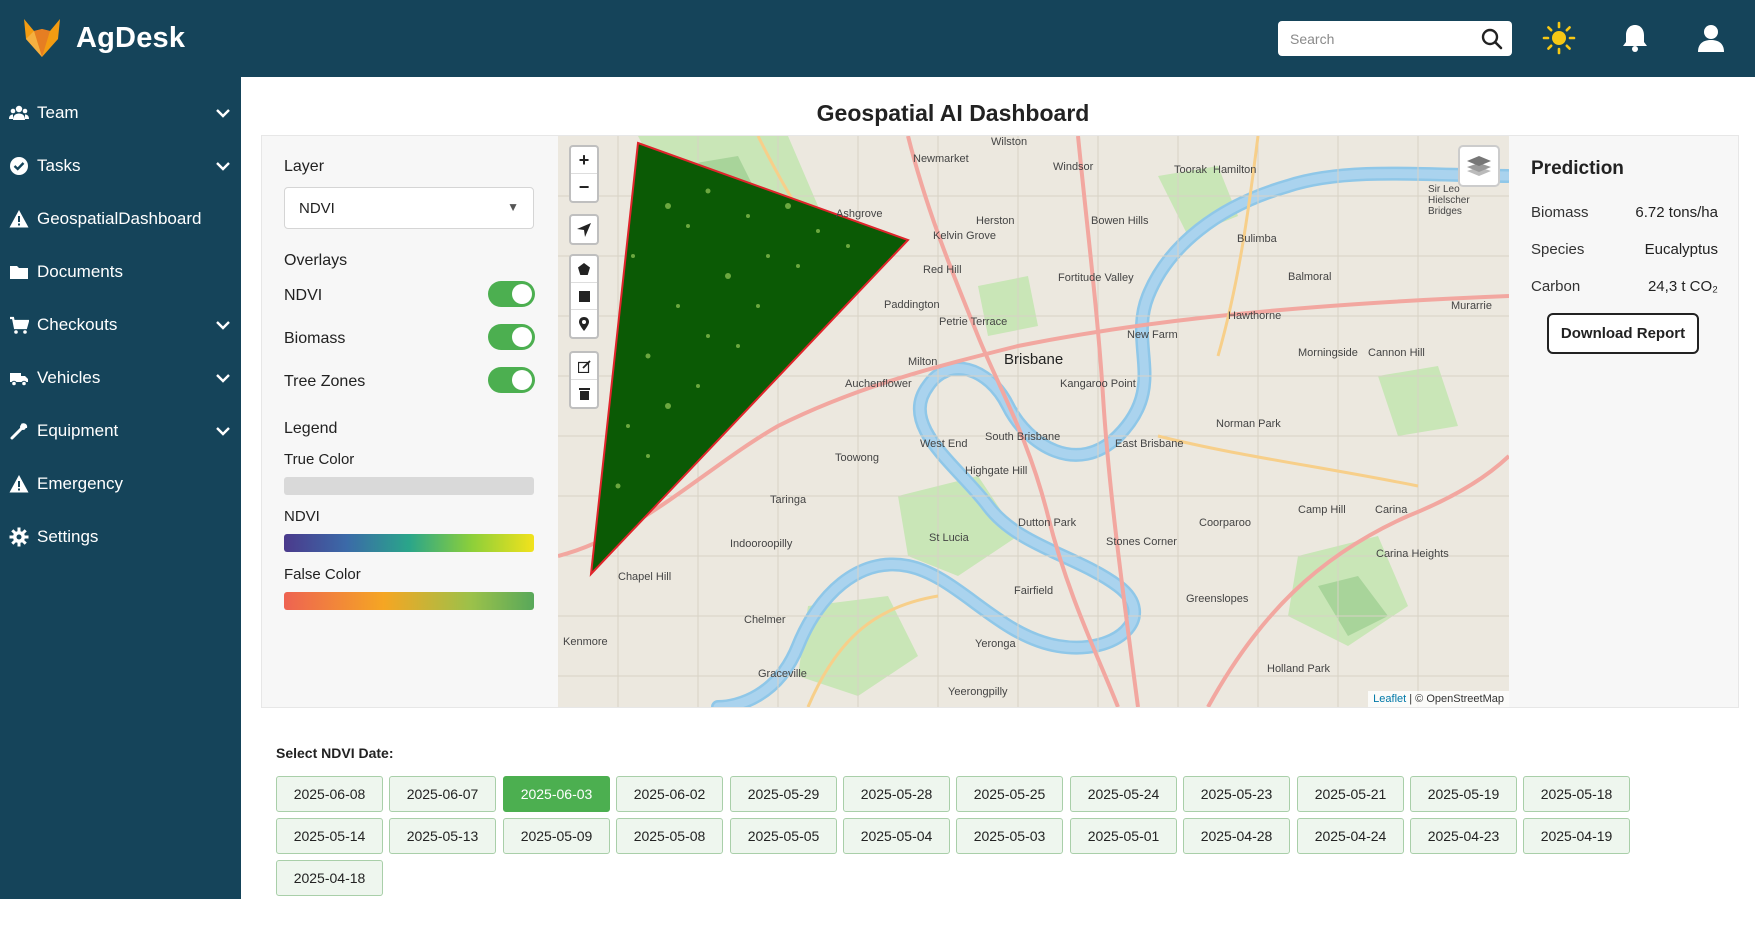 Image resolution: width=1755 pixels, height=936 pixels. What do you see at coordinates (1624, 288) in the screenshot?
I see `prediction-row-carbon: Carbon 24,3 t CO₂` at bounding box center [1624, 288].